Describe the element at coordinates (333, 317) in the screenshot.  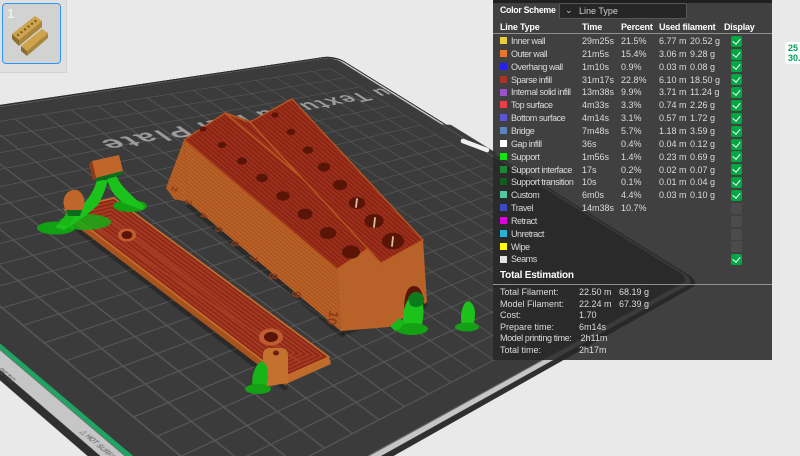
I see `svg-text: 10` at that location.